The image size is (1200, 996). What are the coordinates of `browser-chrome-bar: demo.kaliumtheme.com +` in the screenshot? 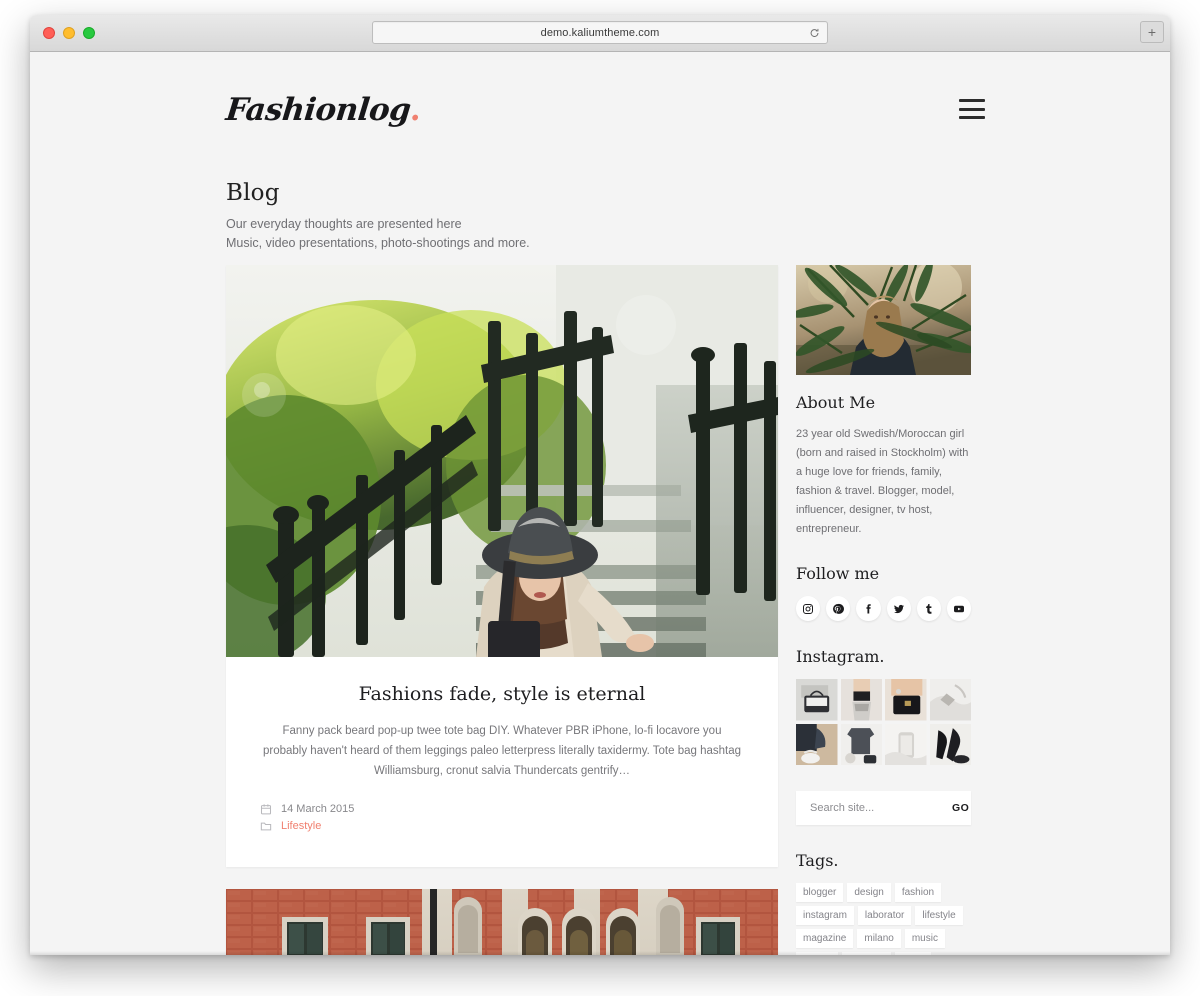 It's located at (600, 33).